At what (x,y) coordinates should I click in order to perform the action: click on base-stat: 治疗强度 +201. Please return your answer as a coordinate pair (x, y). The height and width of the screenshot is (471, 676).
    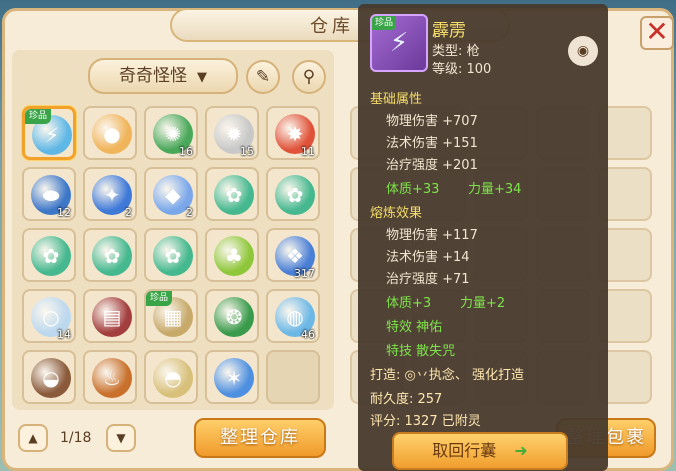
    Looking at the image, I should click on (432, 165).